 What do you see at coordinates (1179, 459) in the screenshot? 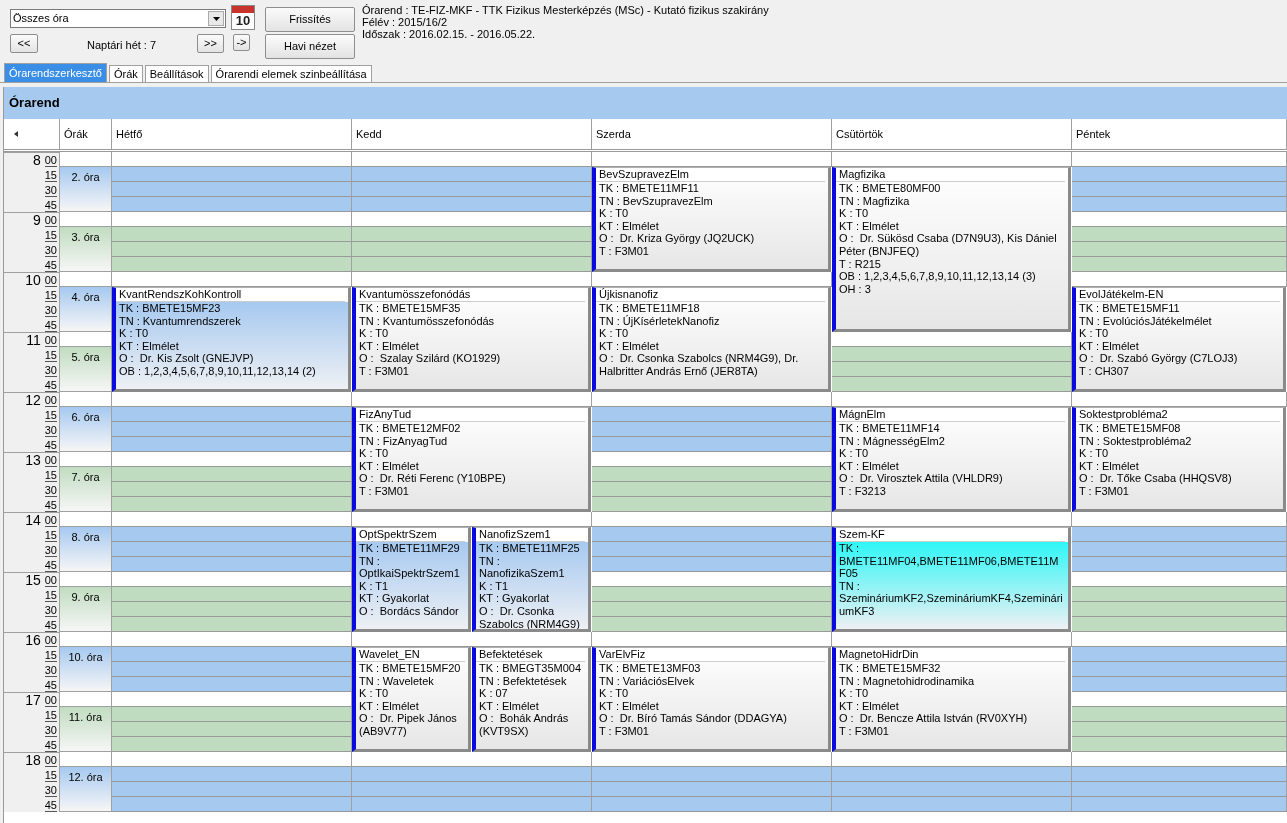
I see `timetable-event: Soktestprobléma2 TK : BMETE15MF08 TN : Soktestprobléma2 K : T0 KT : Elmélet O : Dr. Tőke Csaba (HHQSV8) T : F3M01` at bounding box center [1179, 459].